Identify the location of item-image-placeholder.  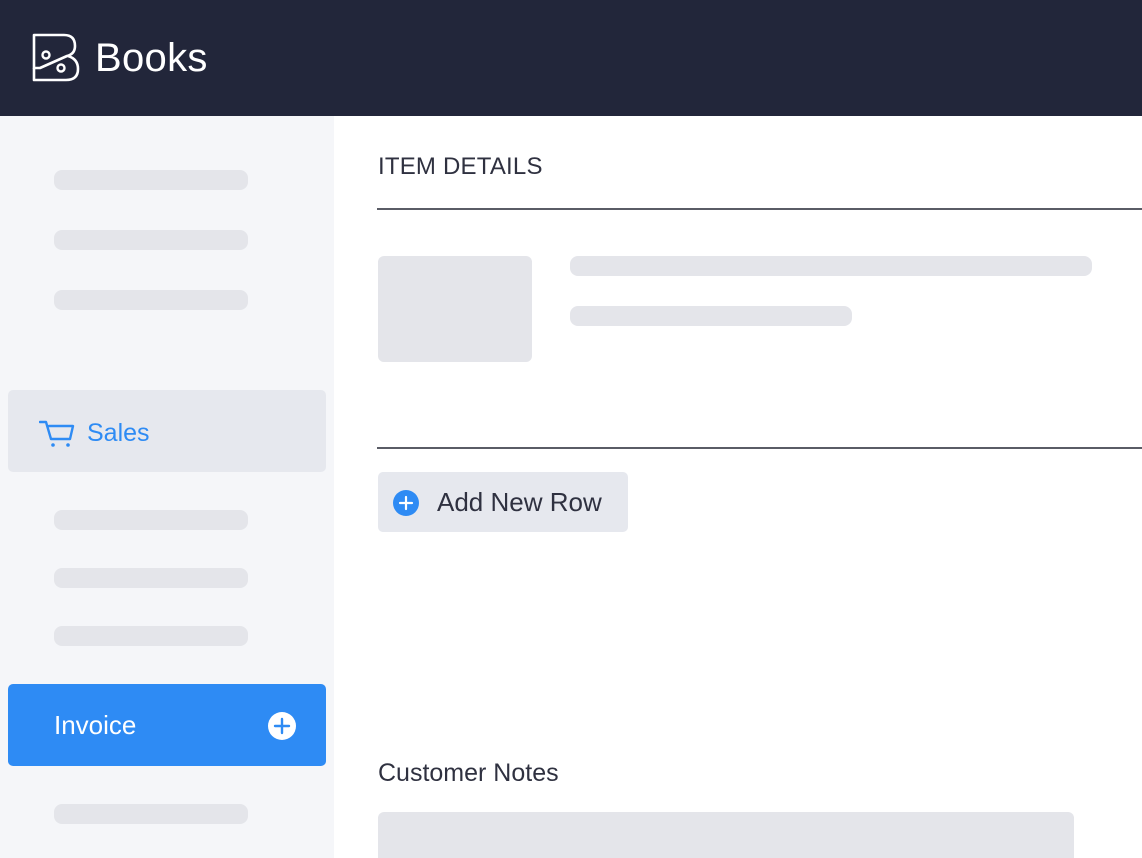
(455, 309).